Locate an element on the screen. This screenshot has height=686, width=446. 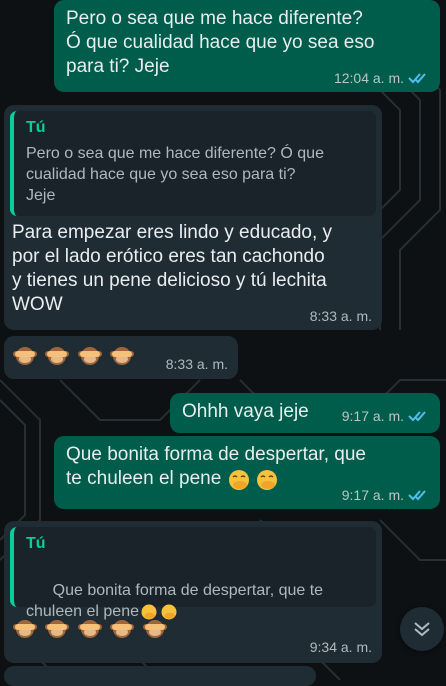
double-chevron-down-icon is located at coordinates (422, 629).